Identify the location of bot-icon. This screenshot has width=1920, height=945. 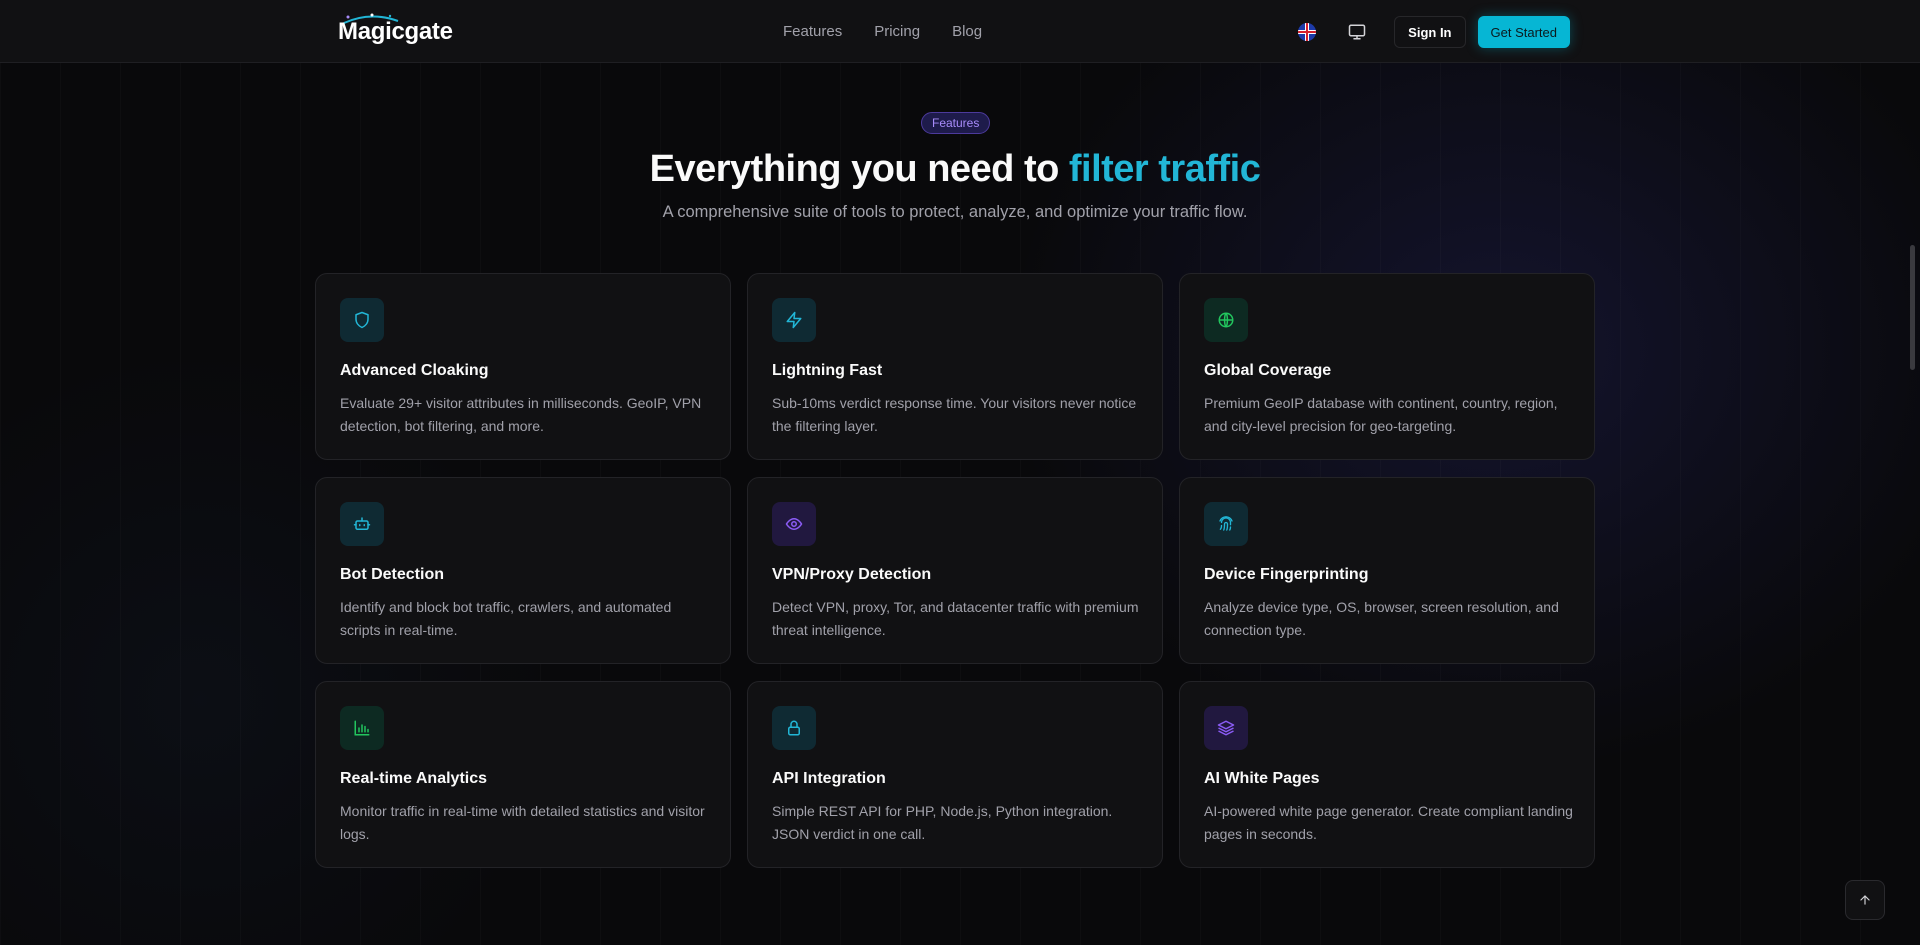
(362, 524).